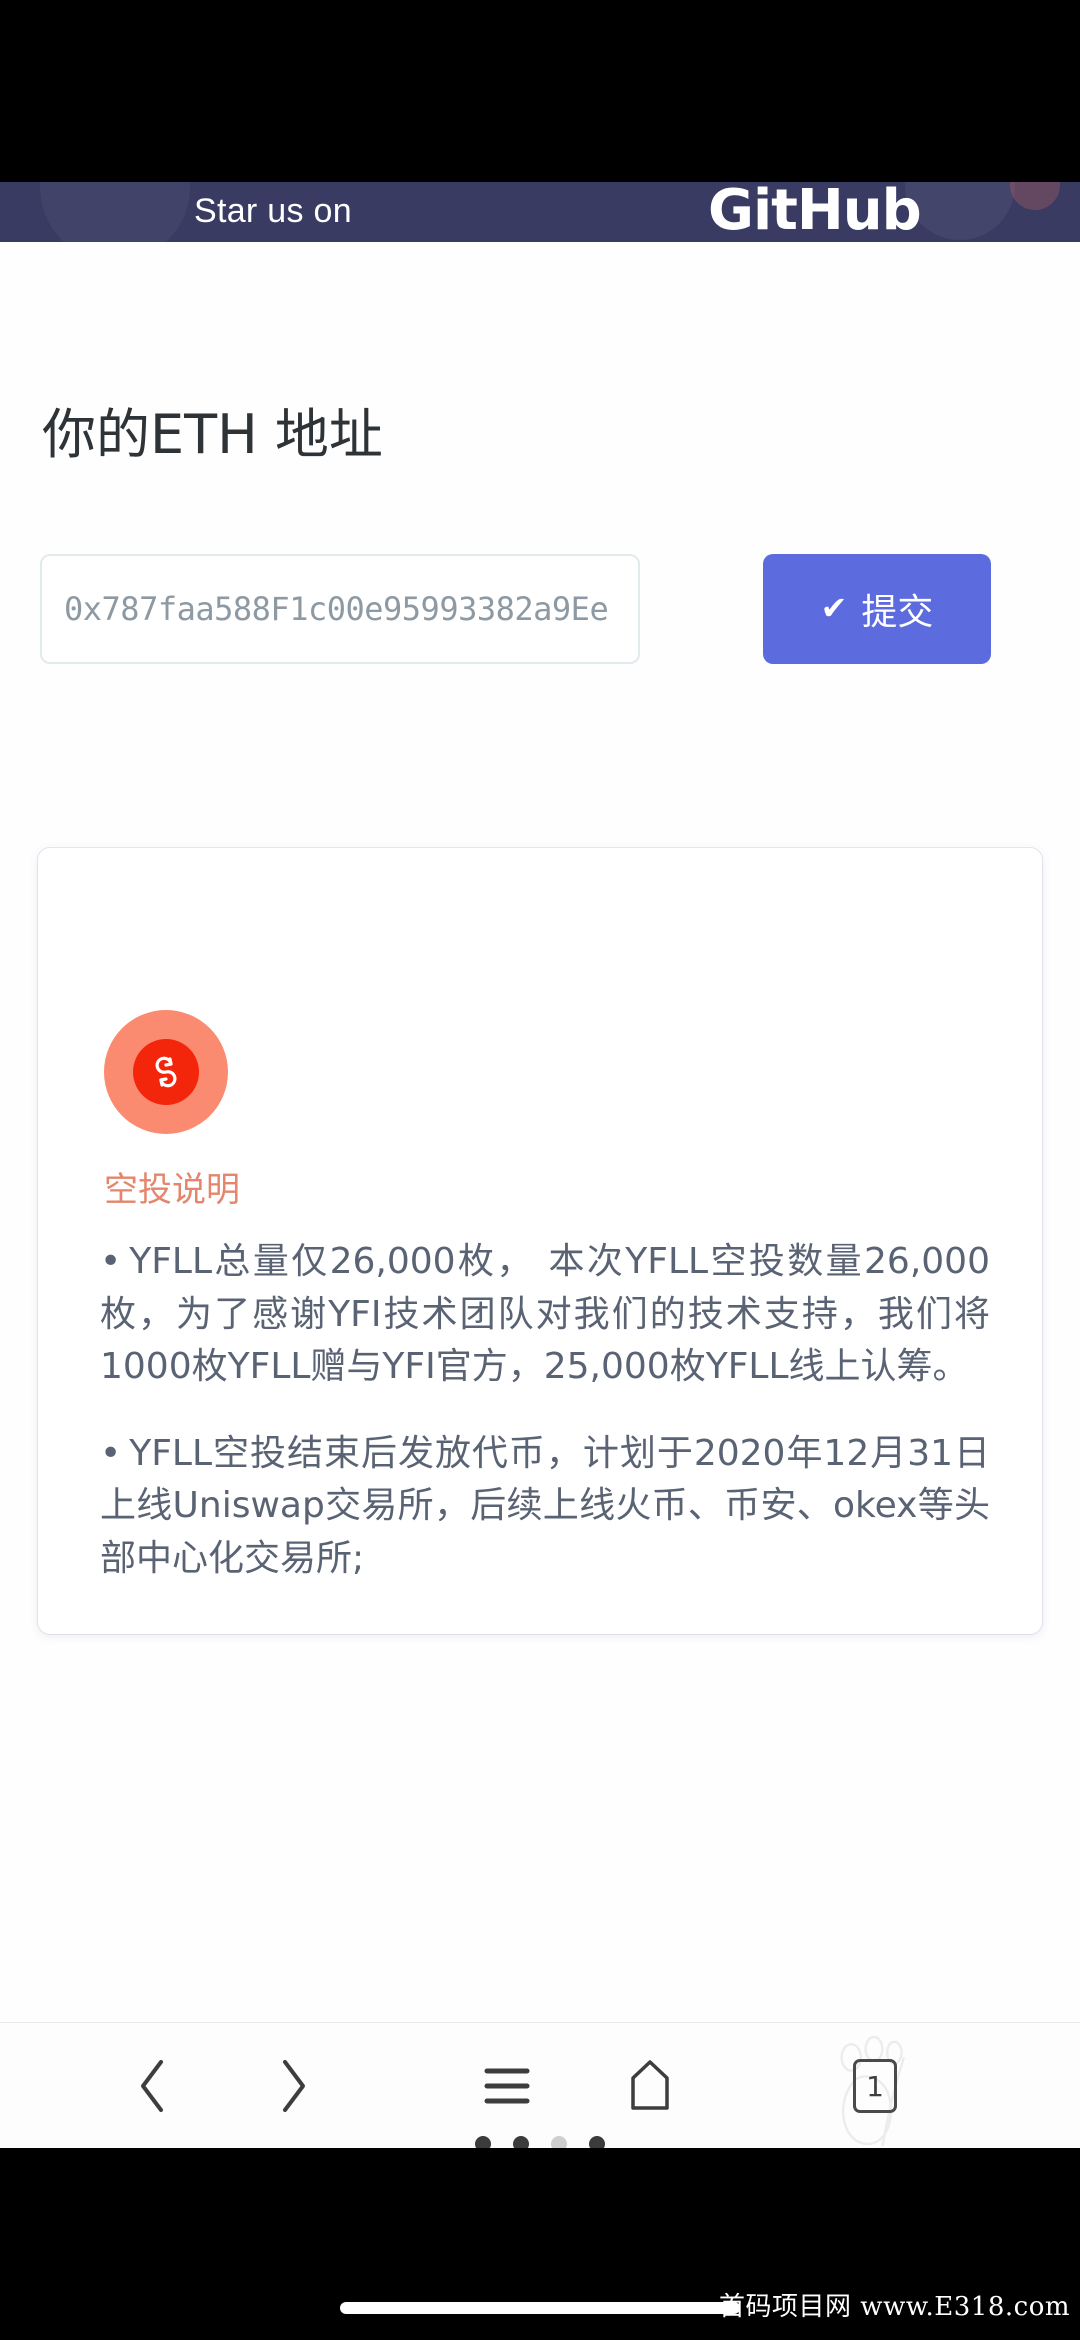 The image size is (1080, 2340). I want to click on submit-button: ✔ 提交, so click(877, 609).